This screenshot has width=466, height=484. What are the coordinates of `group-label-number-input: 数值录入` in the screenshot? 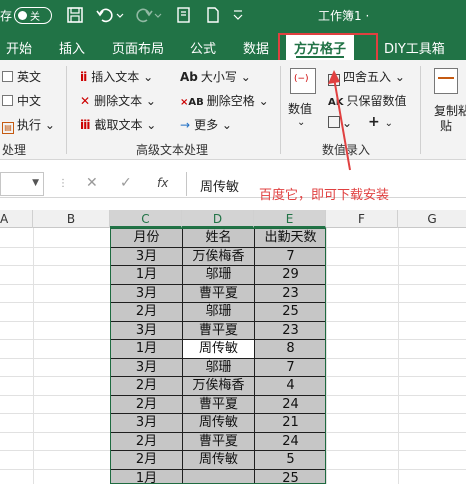 It's located at (346, 150).